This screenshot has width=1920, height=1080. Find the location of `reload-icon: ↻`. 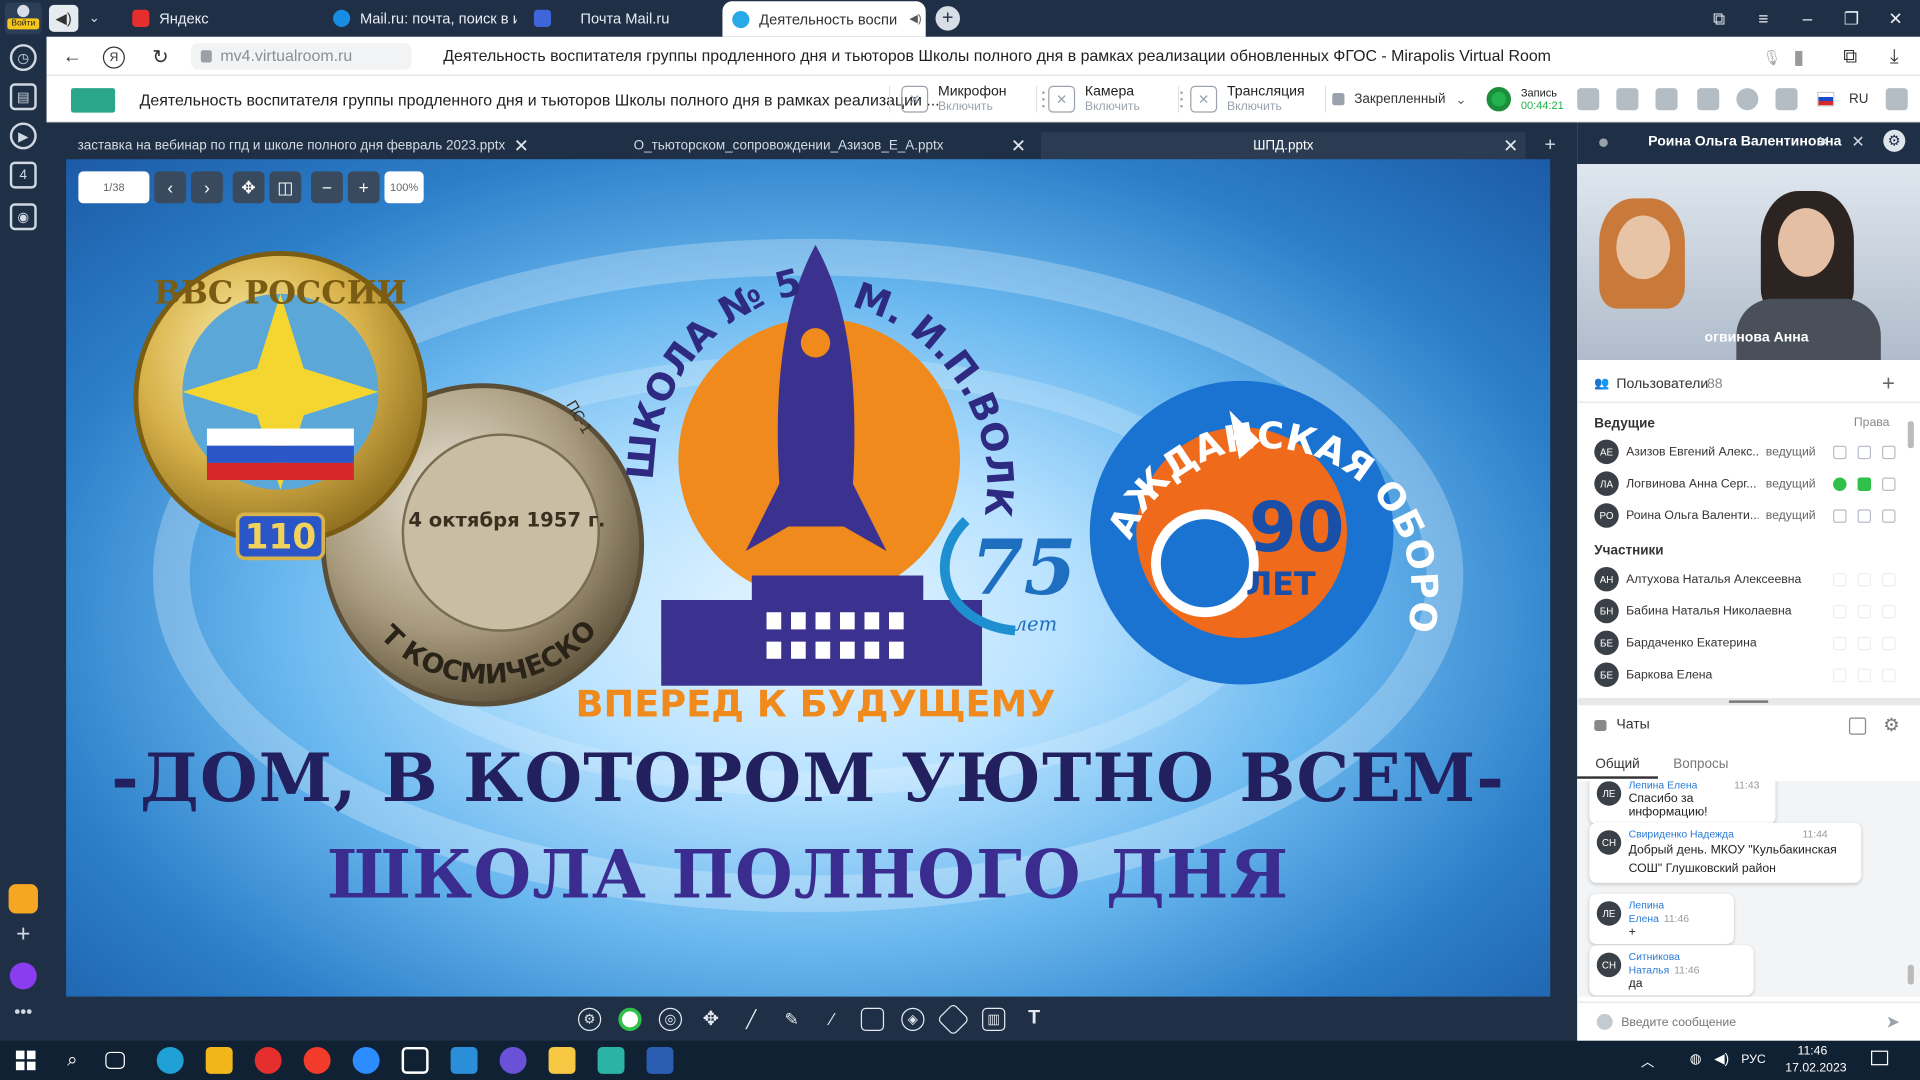

reload-icon: ↻ is located at coordinates (160, 57).